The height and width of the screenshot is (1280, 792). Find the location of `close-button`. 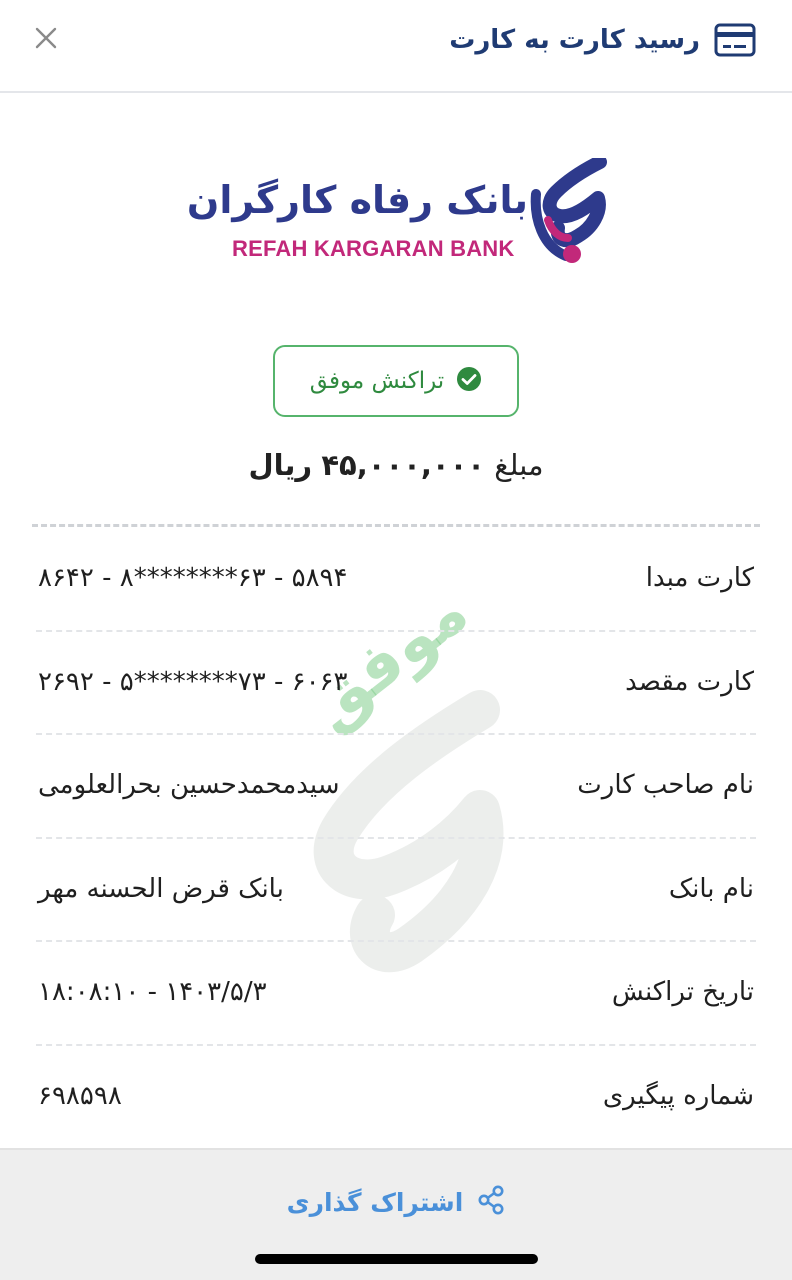

close-button is located at coordinates (46, 40).